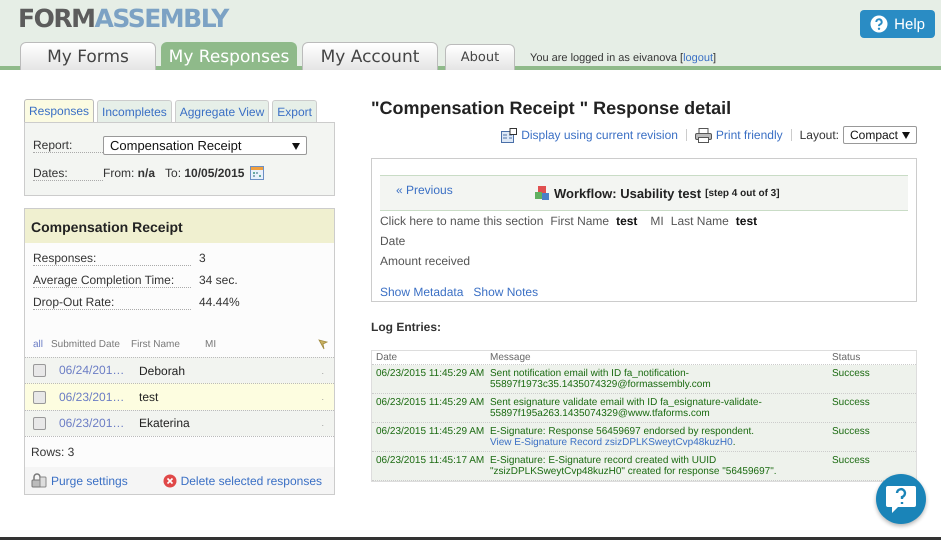  I want to click on report-dropdown: Compensation Receipt, so click(205, 145).